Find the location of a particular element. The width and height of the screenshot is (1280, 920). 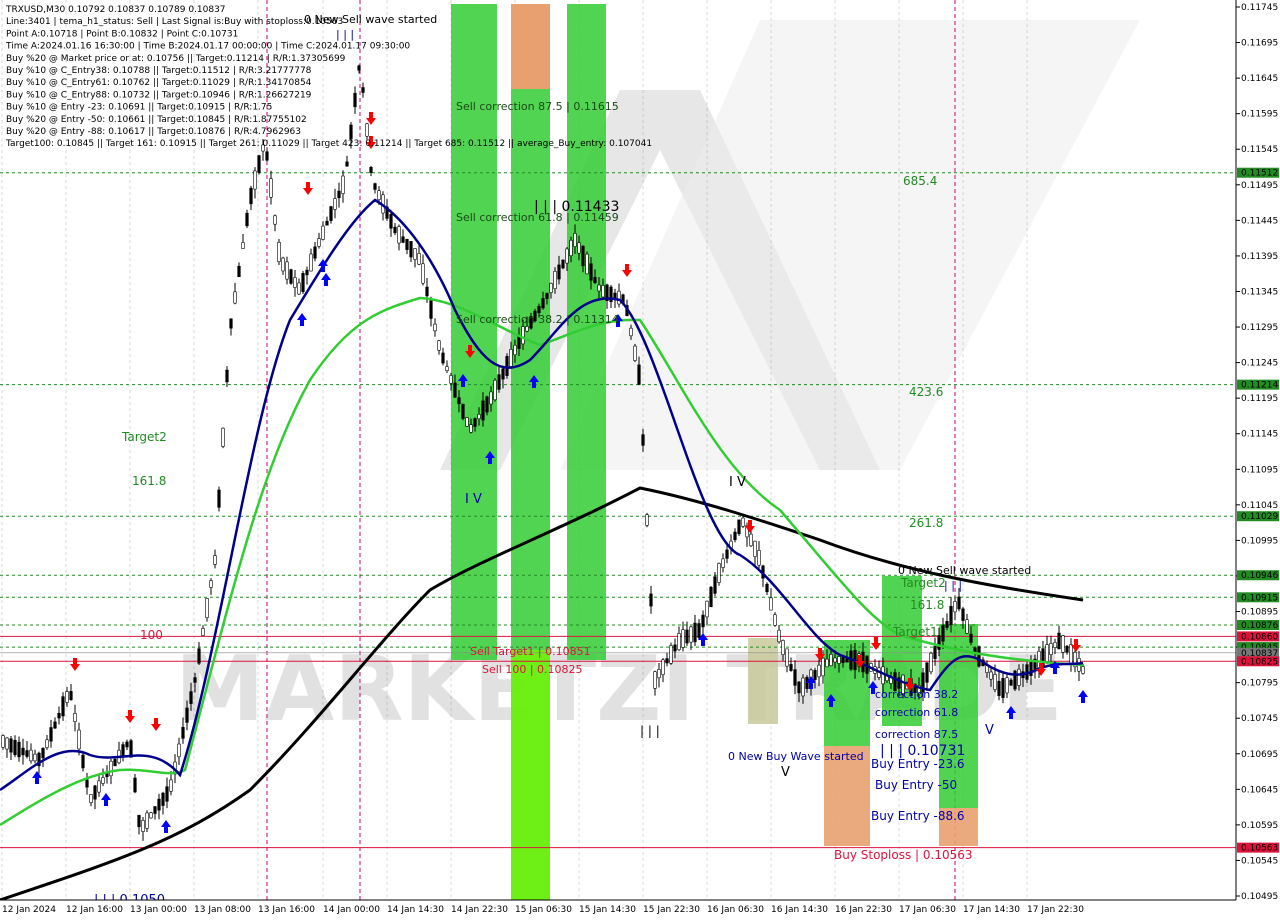

price-tick-label: 0.11195 is located at coordinates (1259, 399).